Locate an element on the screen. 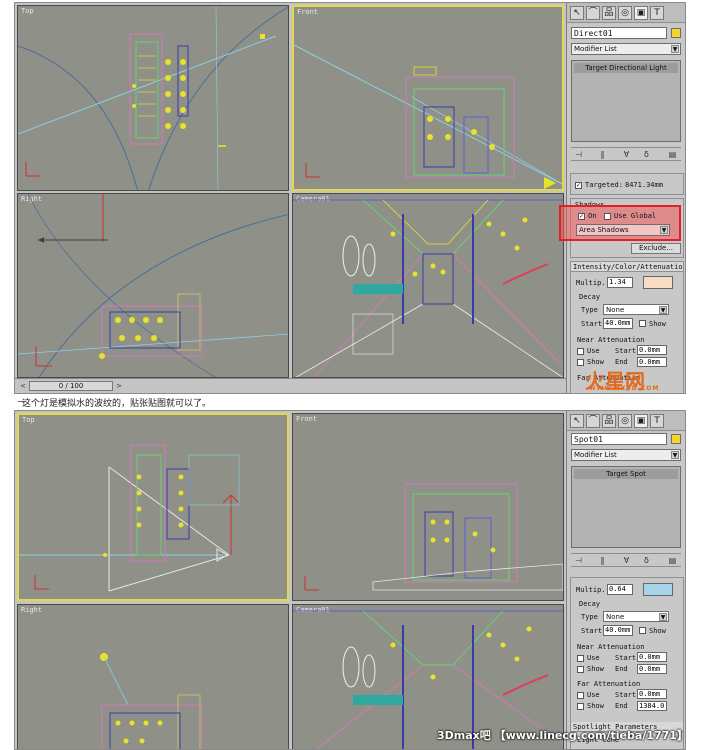  use-global-label: Use Global is located at coordinates (635, 216).